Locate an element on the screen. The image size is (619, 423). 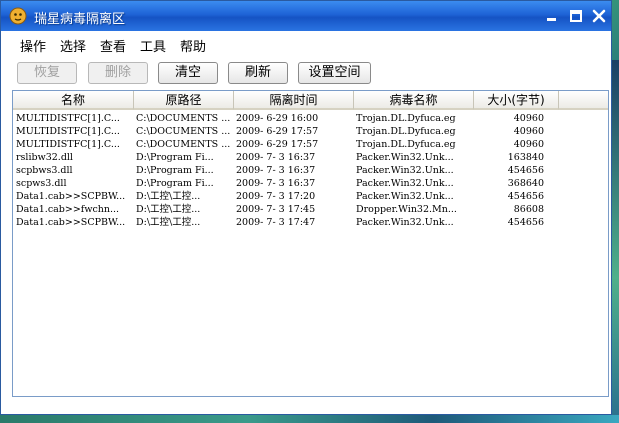
column-header-original-path: 原路径 is located at coordinates (184, 100).